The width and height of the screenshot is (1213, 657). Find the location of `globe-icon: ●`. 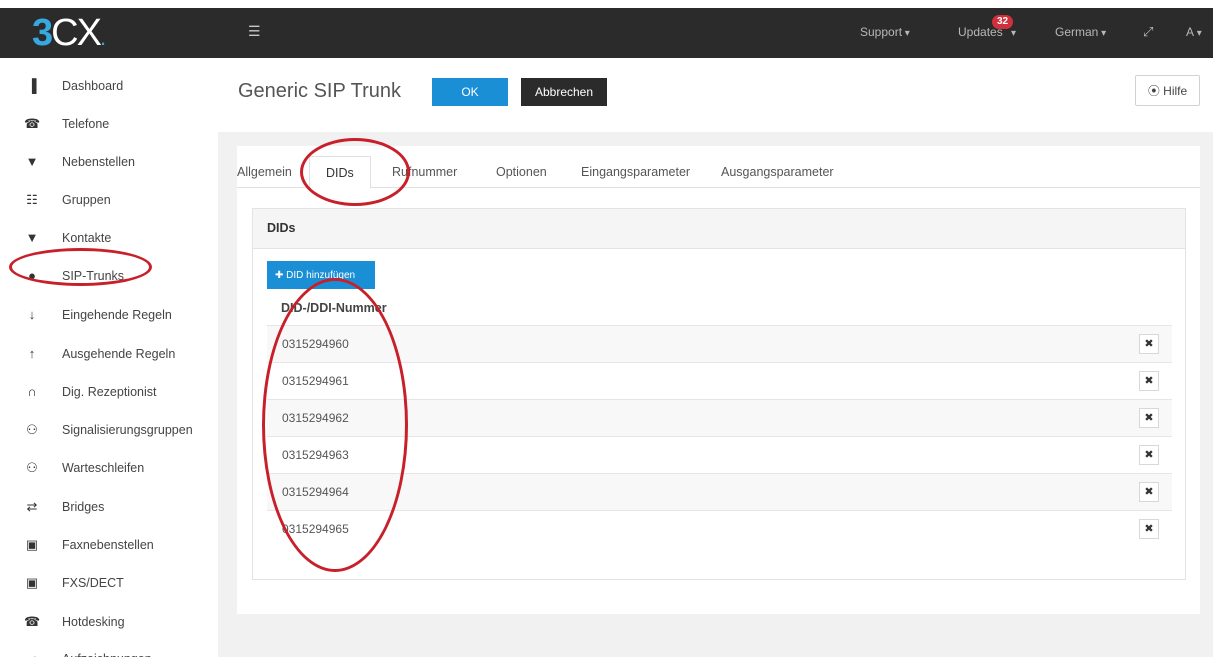

globe-icon: ● is located at coordinates (32, 275).